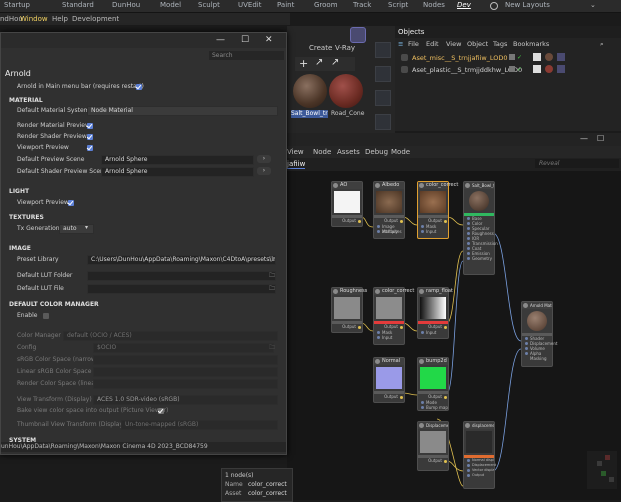 The width and height of the screenshot is (621, 502). I want to click on minimap, so click(602, 470).